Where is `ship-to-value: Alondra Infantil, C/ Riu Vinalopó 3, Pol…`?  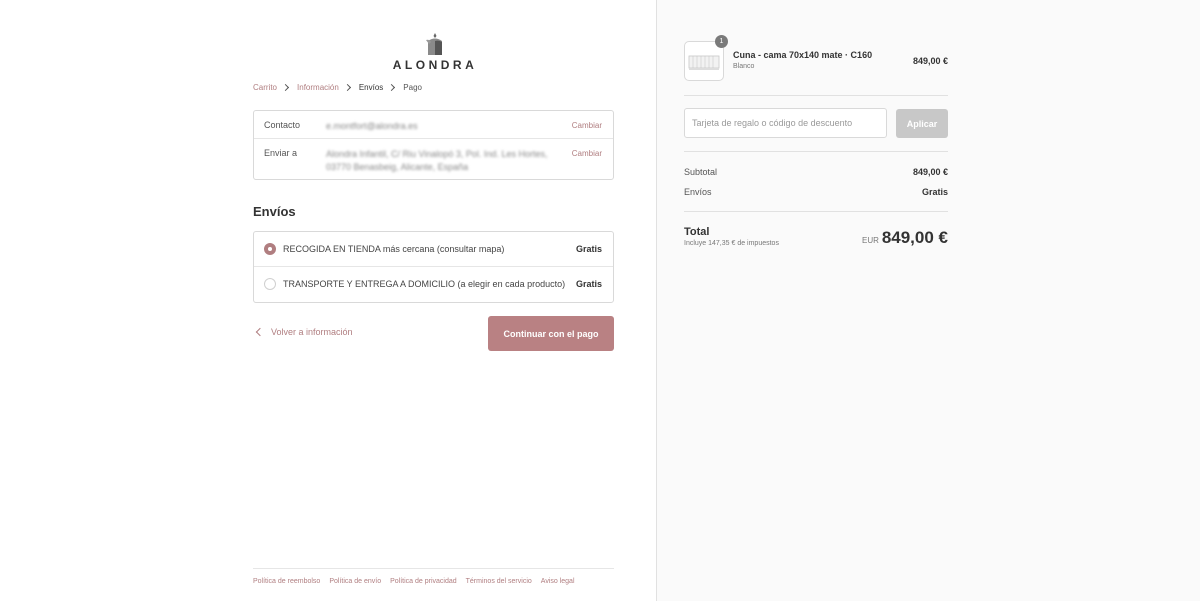 ship-to-value: Alondra Infantil, C/ Riu Vinalopó 3, Pol… is located at coordinates (437, 160).